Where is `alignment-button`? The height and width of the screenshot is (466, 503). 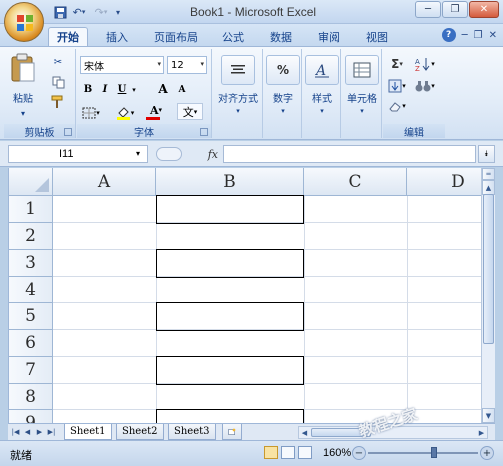
alignment-button is located at coordinates (238, 70).